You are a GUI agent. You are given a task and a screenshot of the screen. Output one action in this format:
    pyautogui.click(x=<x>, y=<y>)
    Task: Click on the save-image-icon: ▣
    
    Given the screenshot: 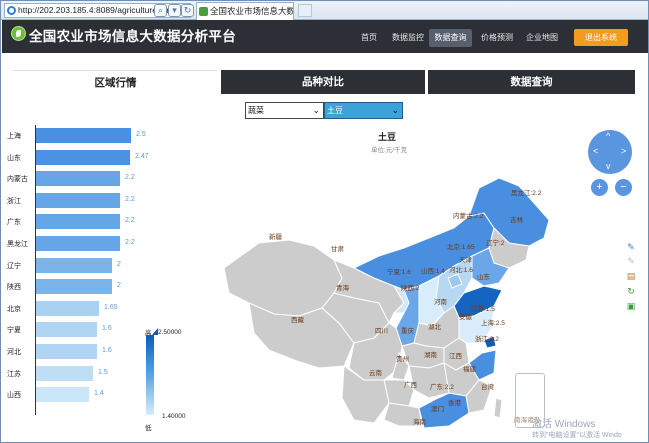 What is the action you would take?
    pyautogui.click(x=631, y=306)
    